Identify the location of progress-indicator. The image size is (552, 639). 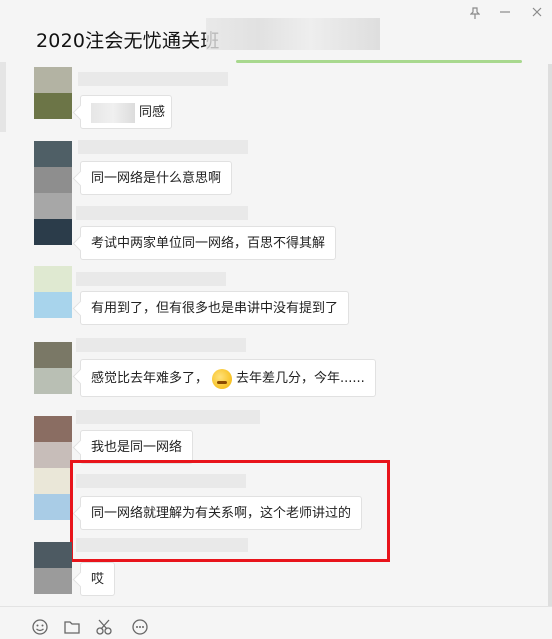
(379, 61).